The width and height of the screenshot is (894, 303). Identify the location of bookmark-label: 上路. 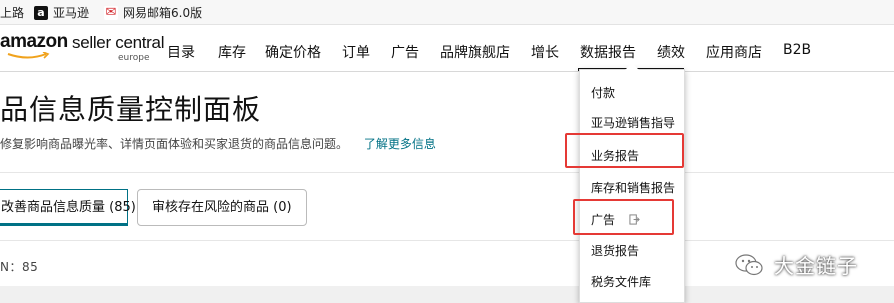
(12, 13).